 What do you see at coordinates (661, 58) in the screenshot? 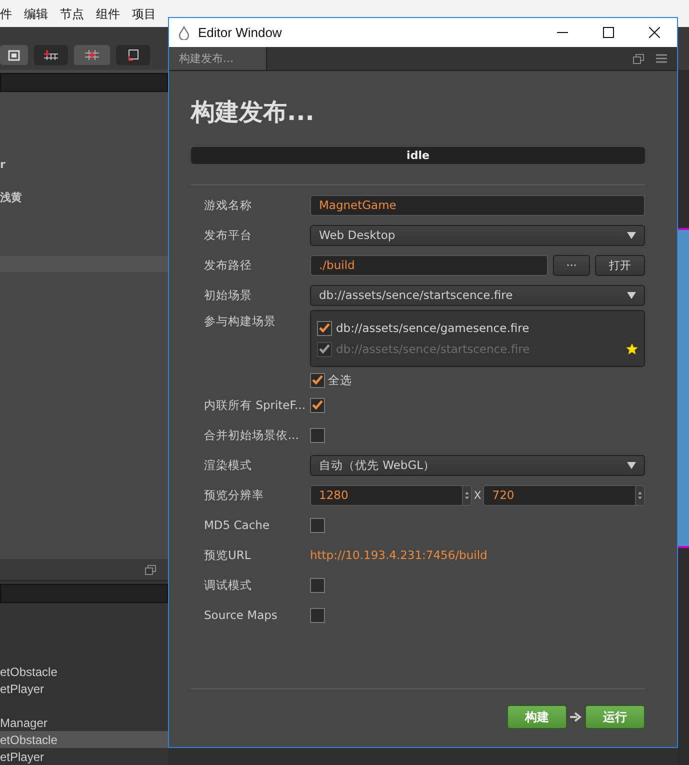
I see `menu-icon` at bounding box center [661, 58].